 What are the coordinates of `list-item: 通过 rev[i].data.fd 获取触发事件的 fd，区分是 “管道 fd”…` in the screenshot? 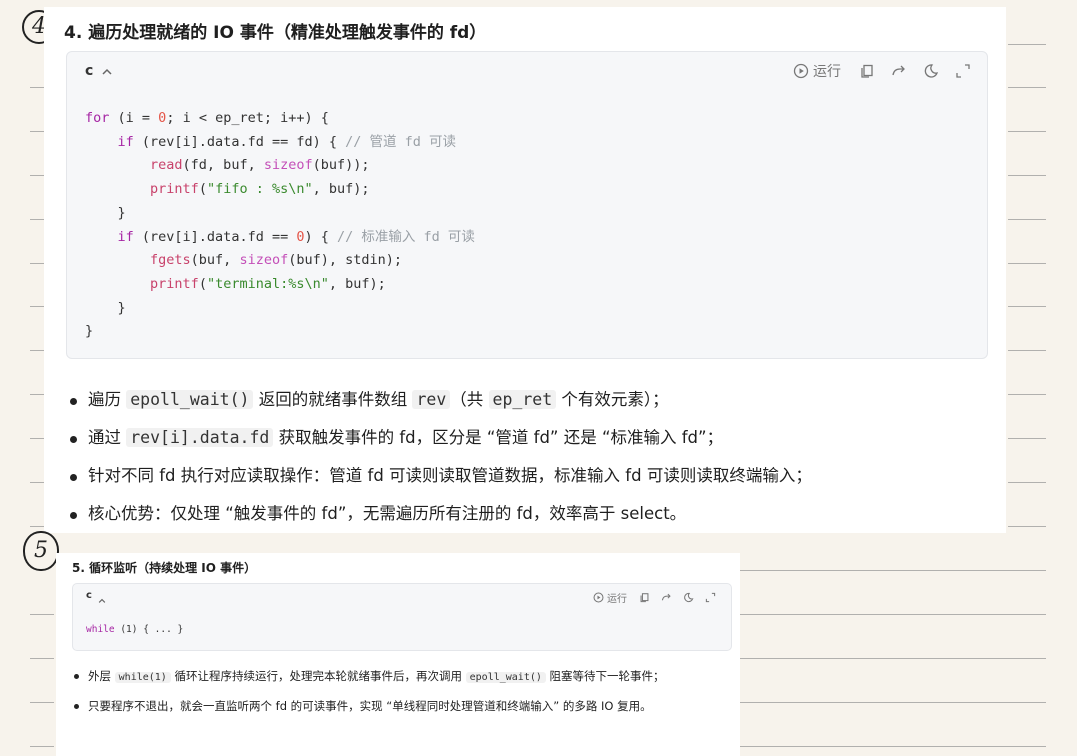 It's located at (530, 443).